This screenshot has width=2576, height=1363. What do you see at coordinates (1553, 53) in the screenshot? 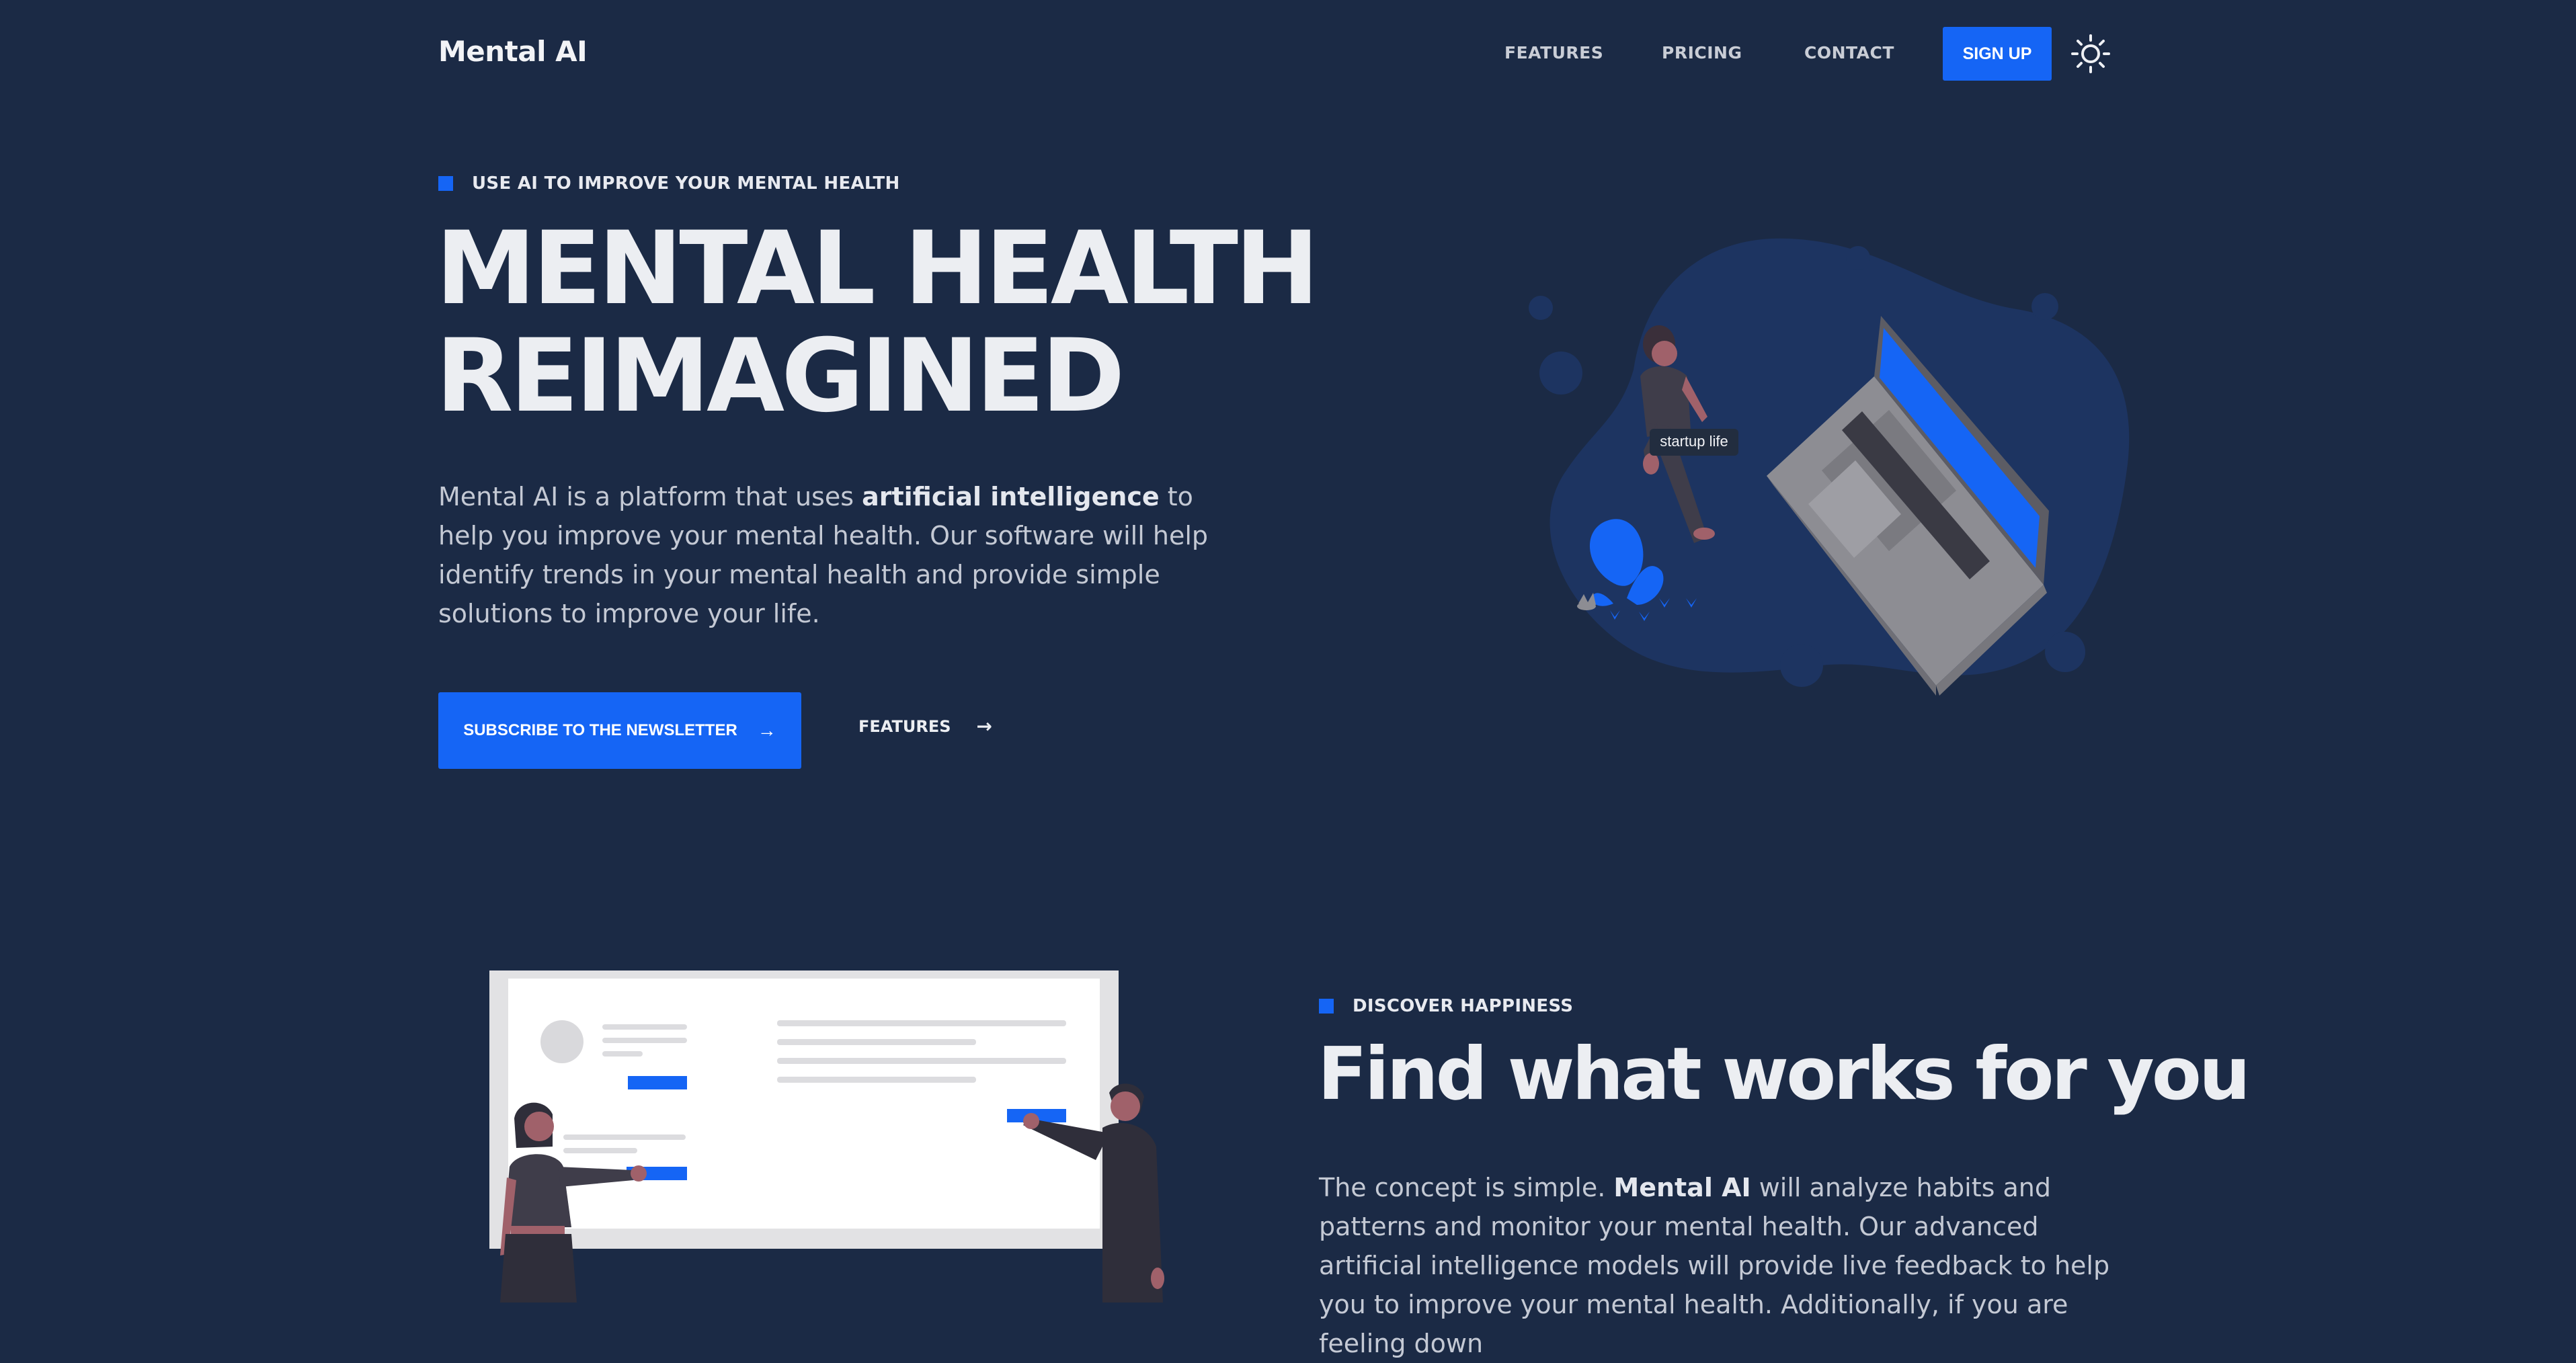
I see `nav-features: FEATURES` at bounding box center [1553, 53].